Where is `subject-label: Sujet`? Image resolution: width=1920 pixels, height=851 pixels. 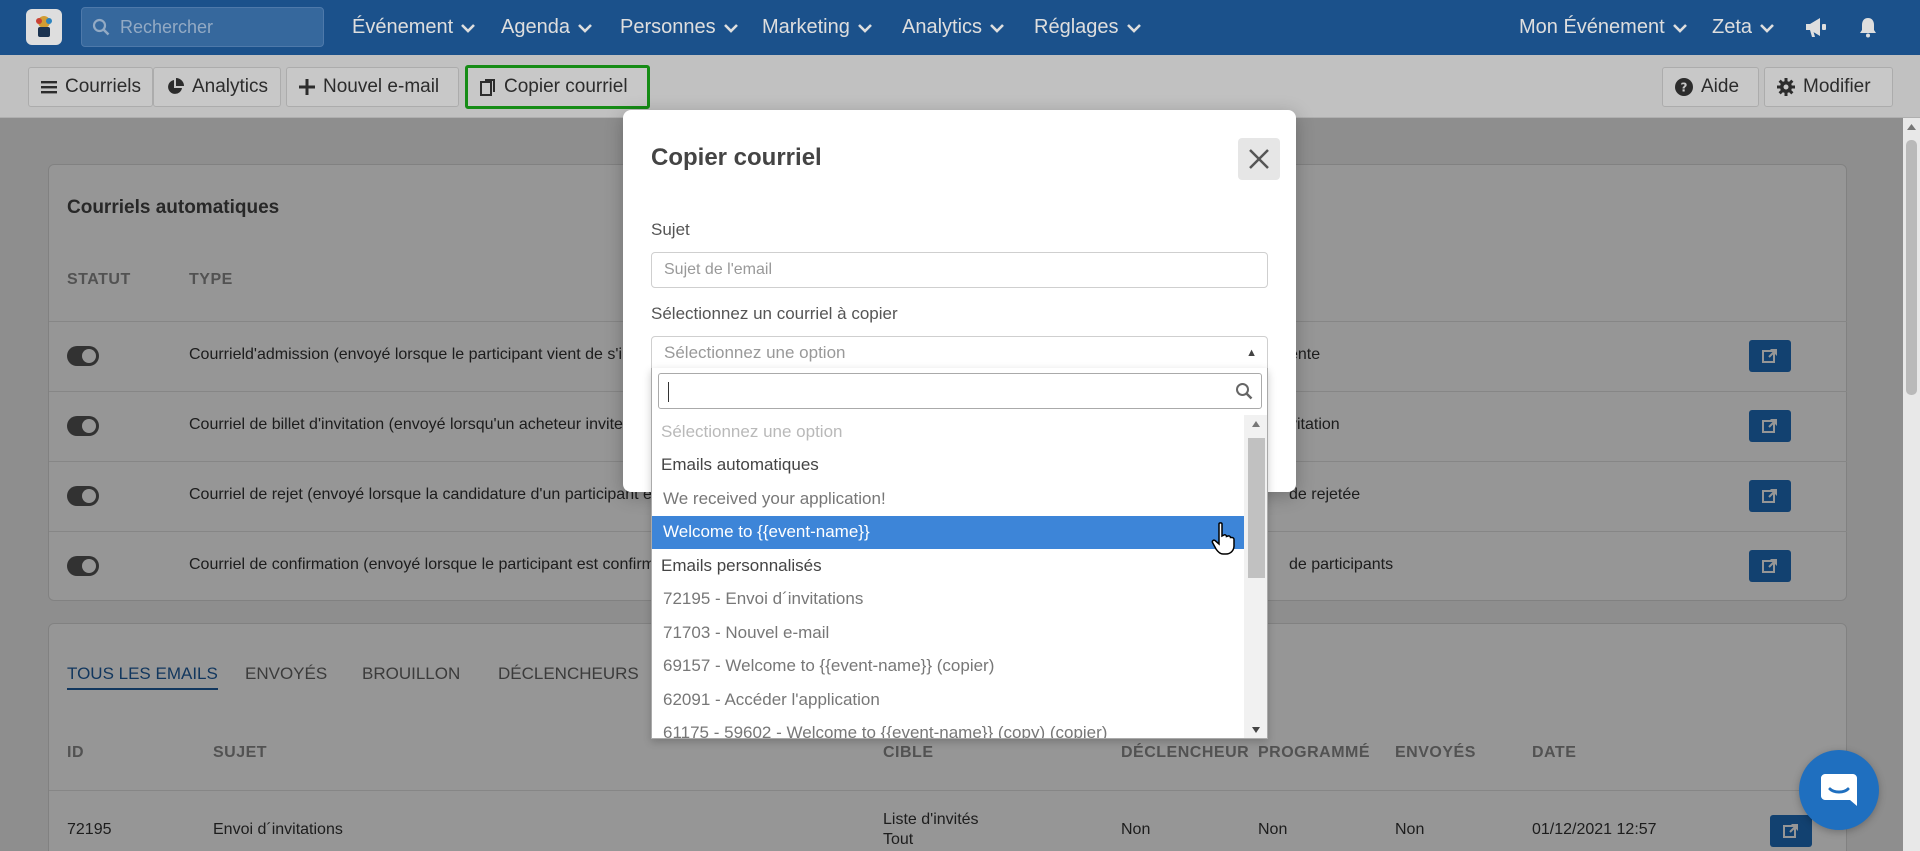
subject-label: Sujet is located at coordinates (670, 229).